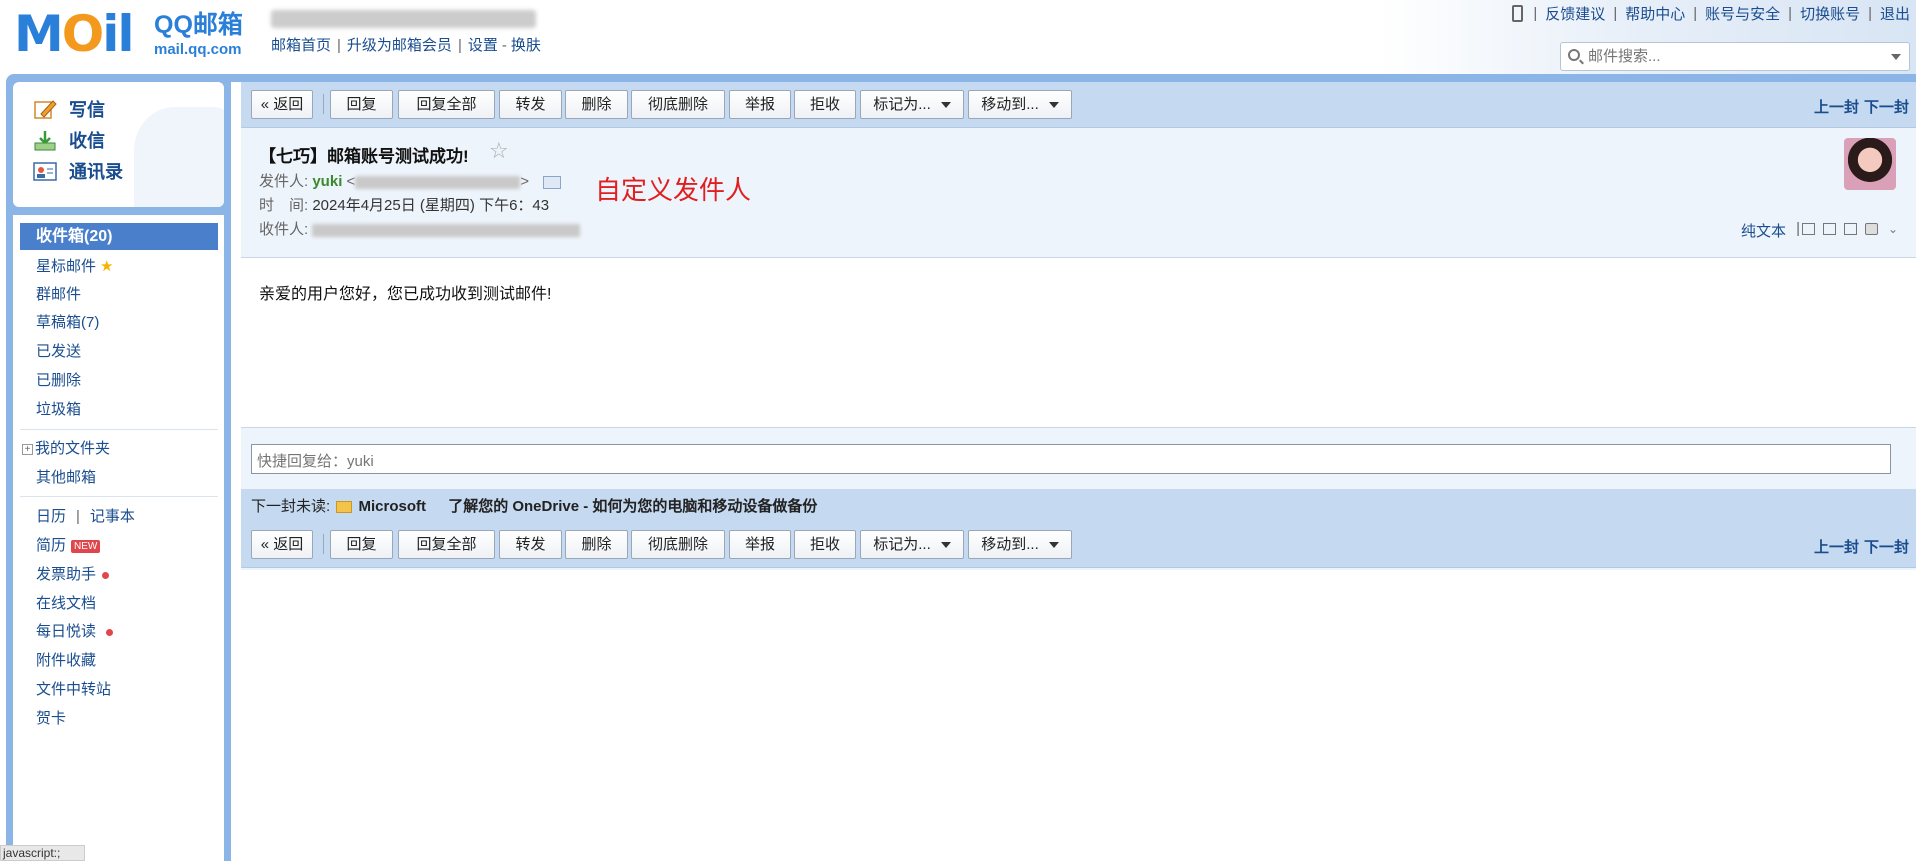 The width and height of the screenshot is (1916, 861). Describe the element at coordinates (420, 228) in the screenshot. I see `recipient-line: 收件人:` at that location.